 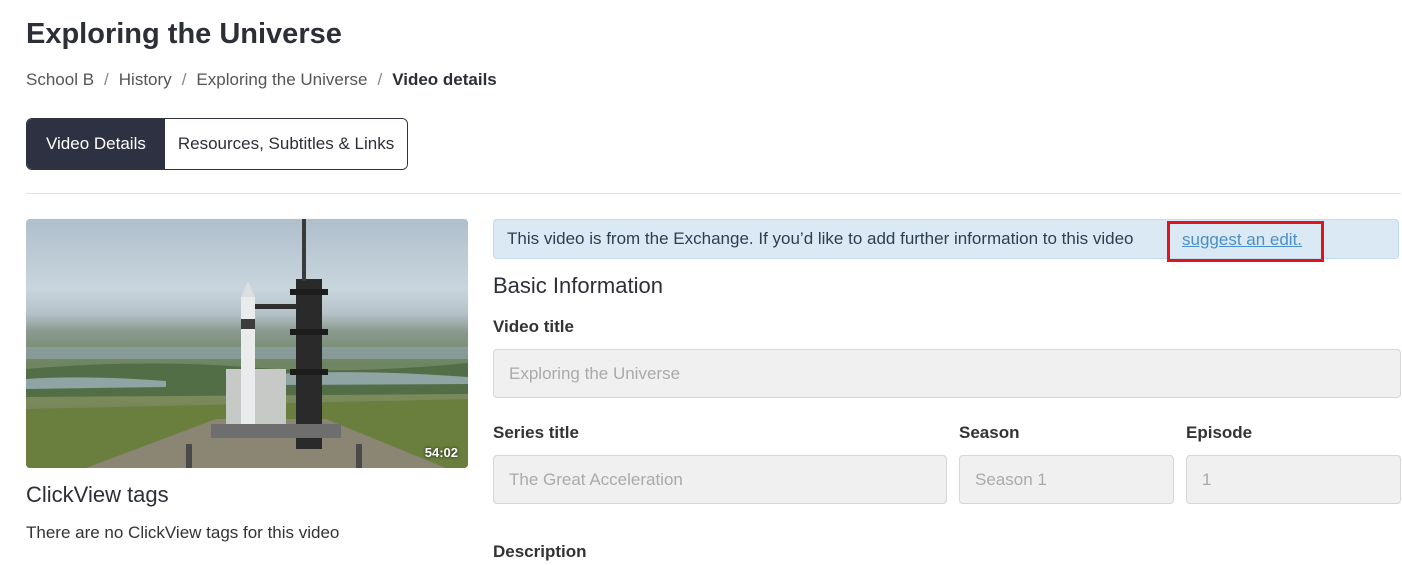 I want to click on breadcrumb-current: Video details, so click(x=444, y=79).